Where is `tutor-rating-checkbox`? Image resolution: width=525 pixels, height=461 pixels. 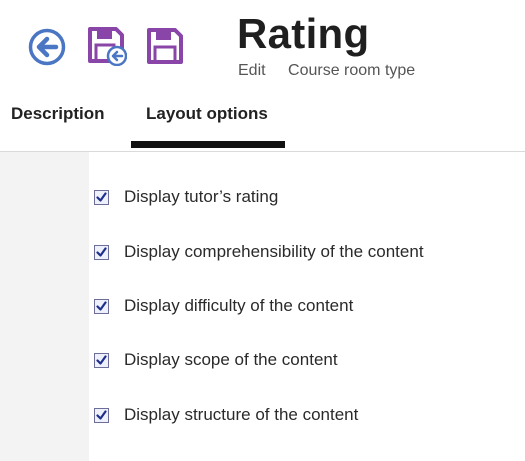
tutor-rating-checkbox is located at coordinates (101, 197).